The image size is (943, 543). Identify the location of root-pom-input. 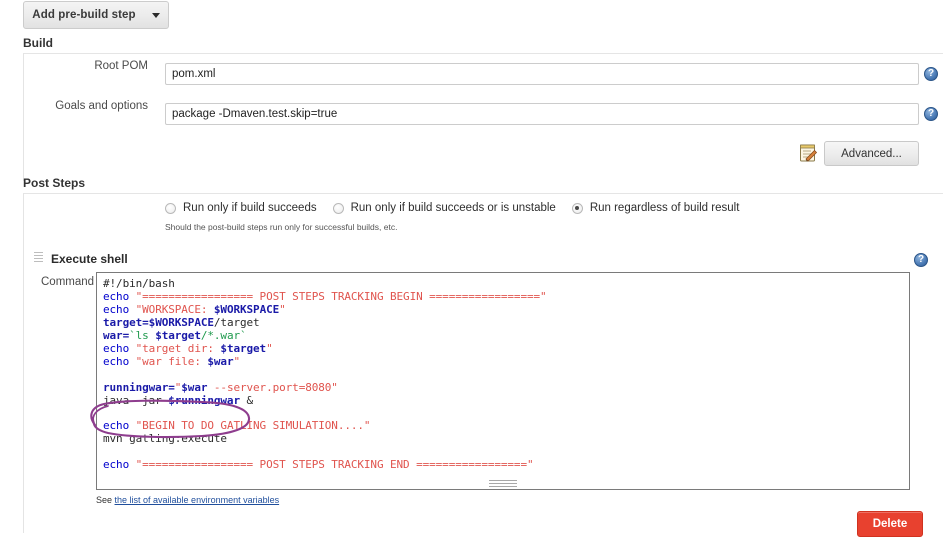
(542, 74).